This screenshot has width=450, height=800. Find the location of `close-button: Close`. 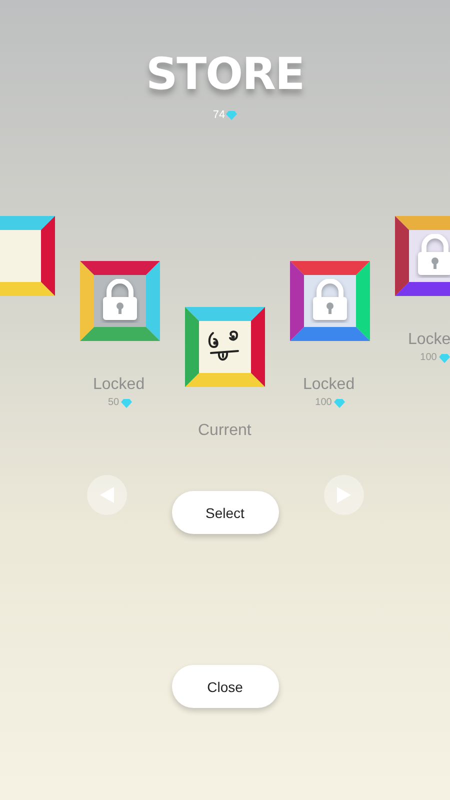

close-button: Close is located at coordinates (225, 686).